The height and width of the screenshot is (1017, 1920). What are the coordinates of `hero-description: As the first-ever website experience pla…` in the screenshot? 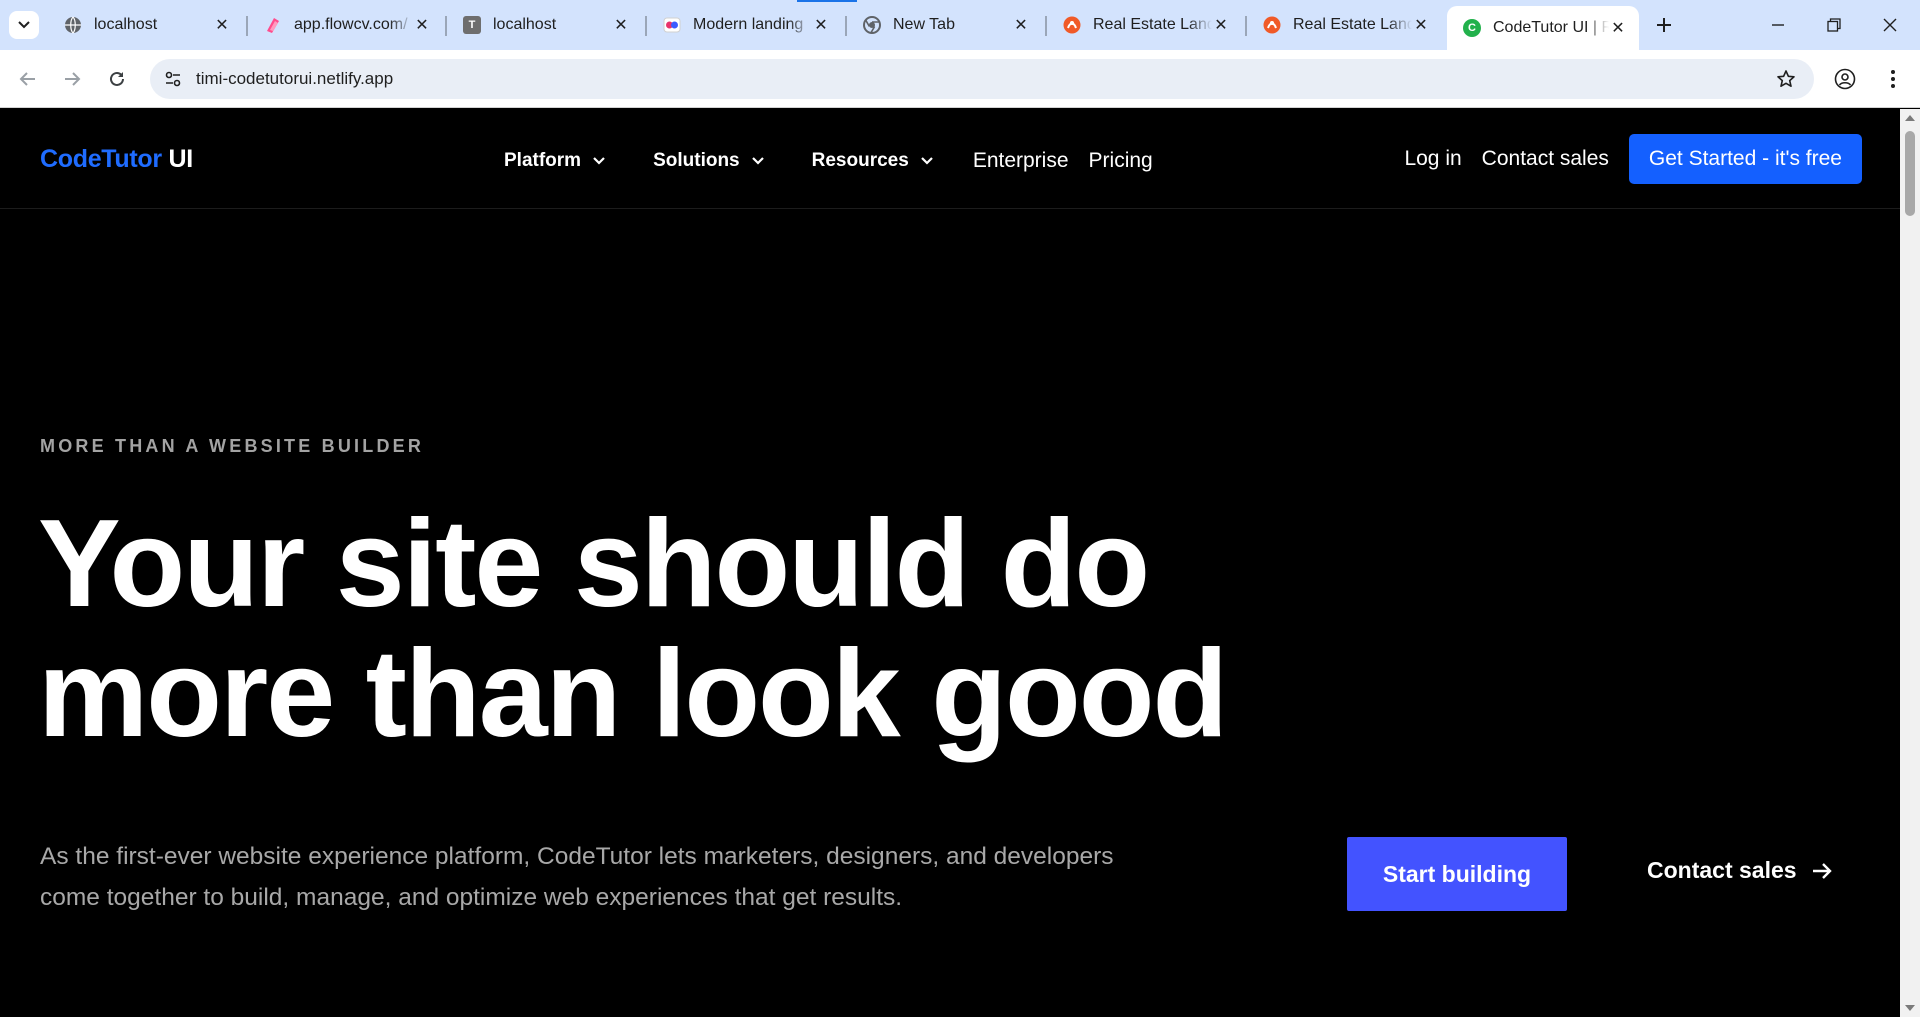 It's located at (577, 877).